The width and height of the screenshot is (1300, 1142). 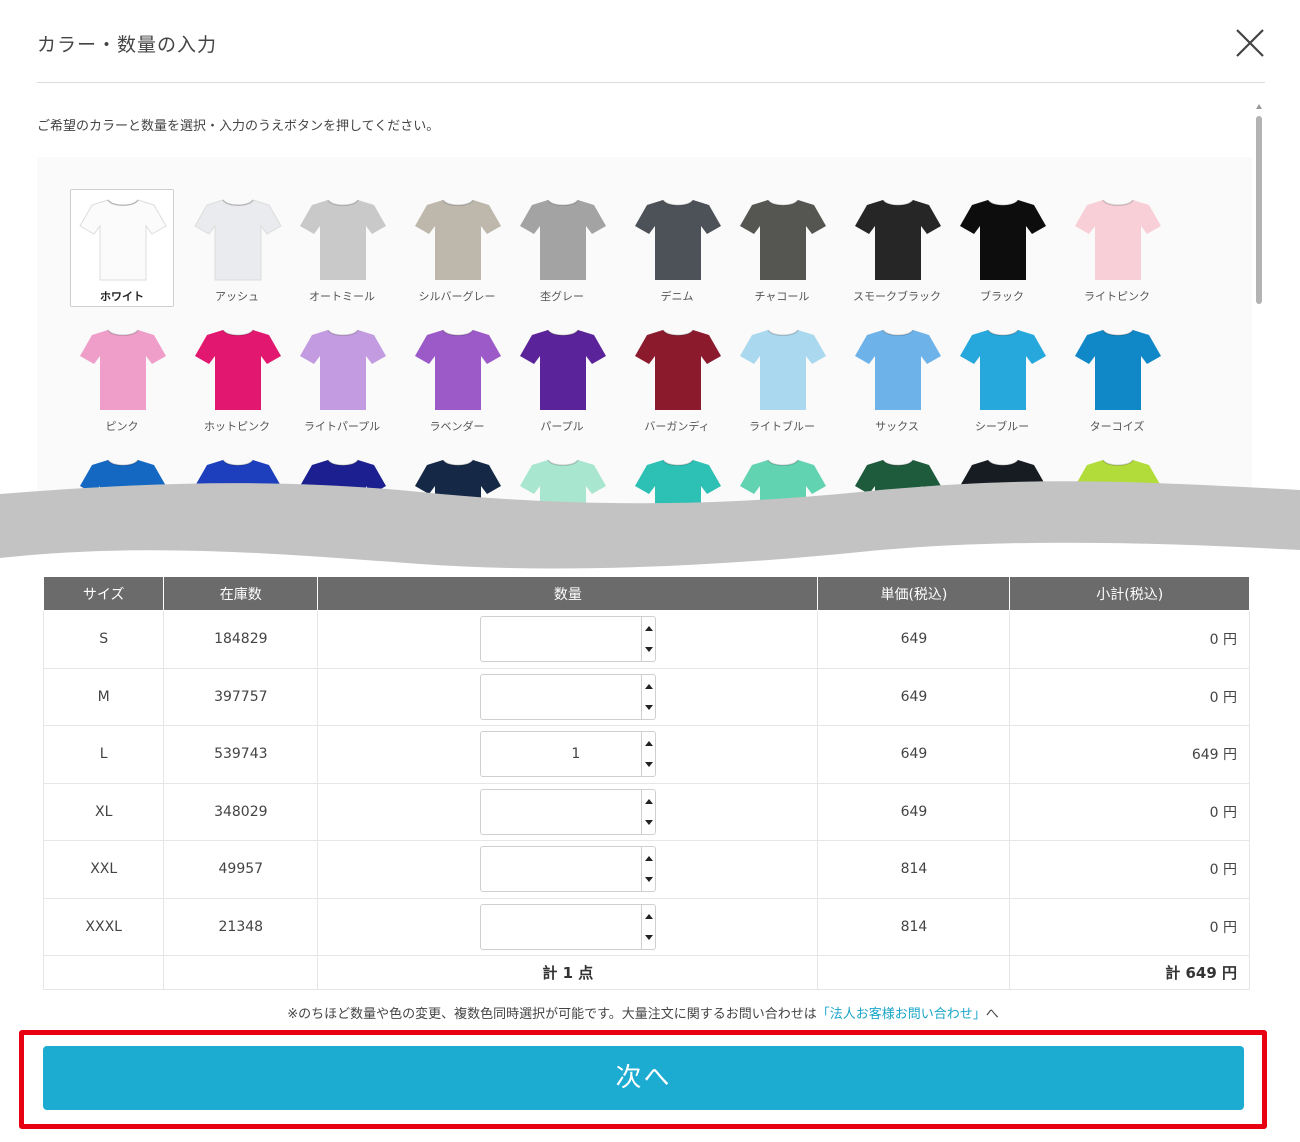 I want to click on color-swatch: アッシュ, so click(x=237, y=248).